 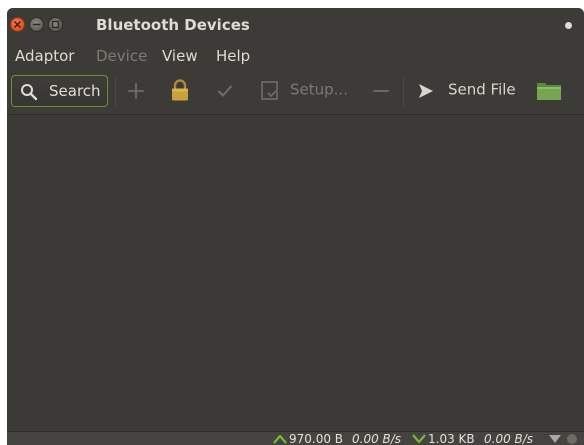 What do you see at coordinates (280, 439) in the screenshot?
I see `upload-arrow-icon` at bounding box center [280, 439].